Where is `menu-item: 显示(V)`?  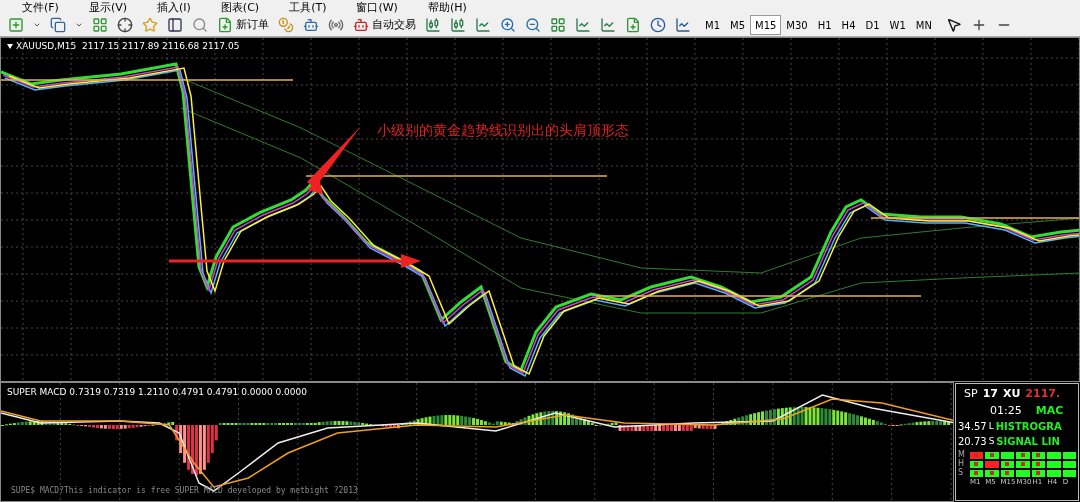
menu-item: 显示(V) is located at coordinates (108, 7).